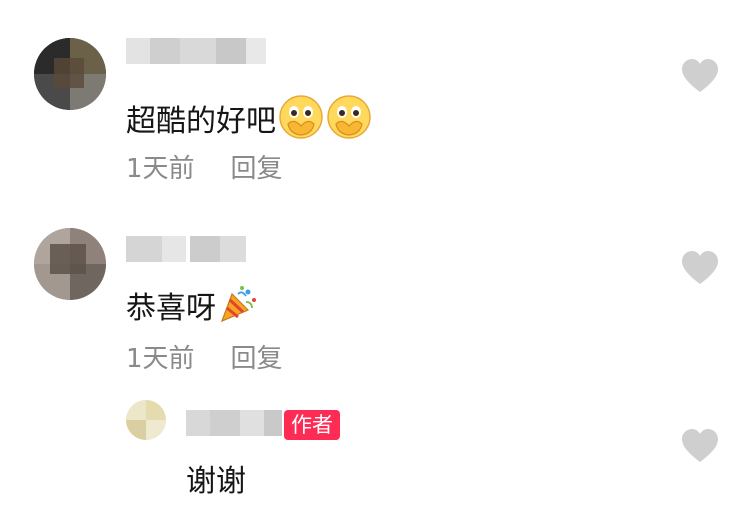 This screenshot has width=750, height=516. Describe the element at coordinates (171, 308) in the screenshot. I see `comment-text-label: 恭喜呀` at that location.